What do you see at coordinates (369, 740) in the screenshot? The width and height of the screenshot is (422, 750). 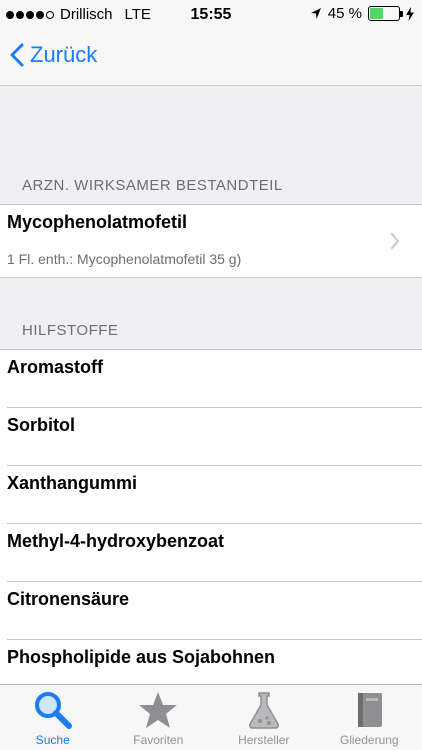 I see `tab-label: Gliederung` at bounding box center [369, 740].